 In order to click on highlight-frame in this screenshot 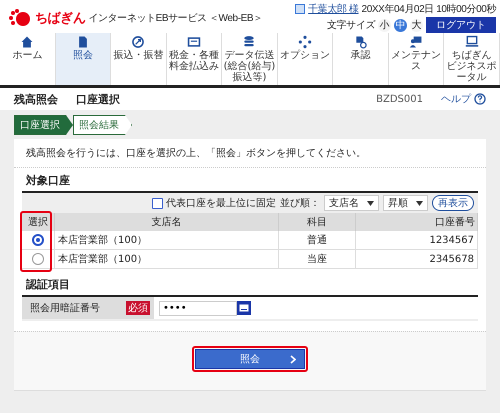, I will do `click(36, 241)`.